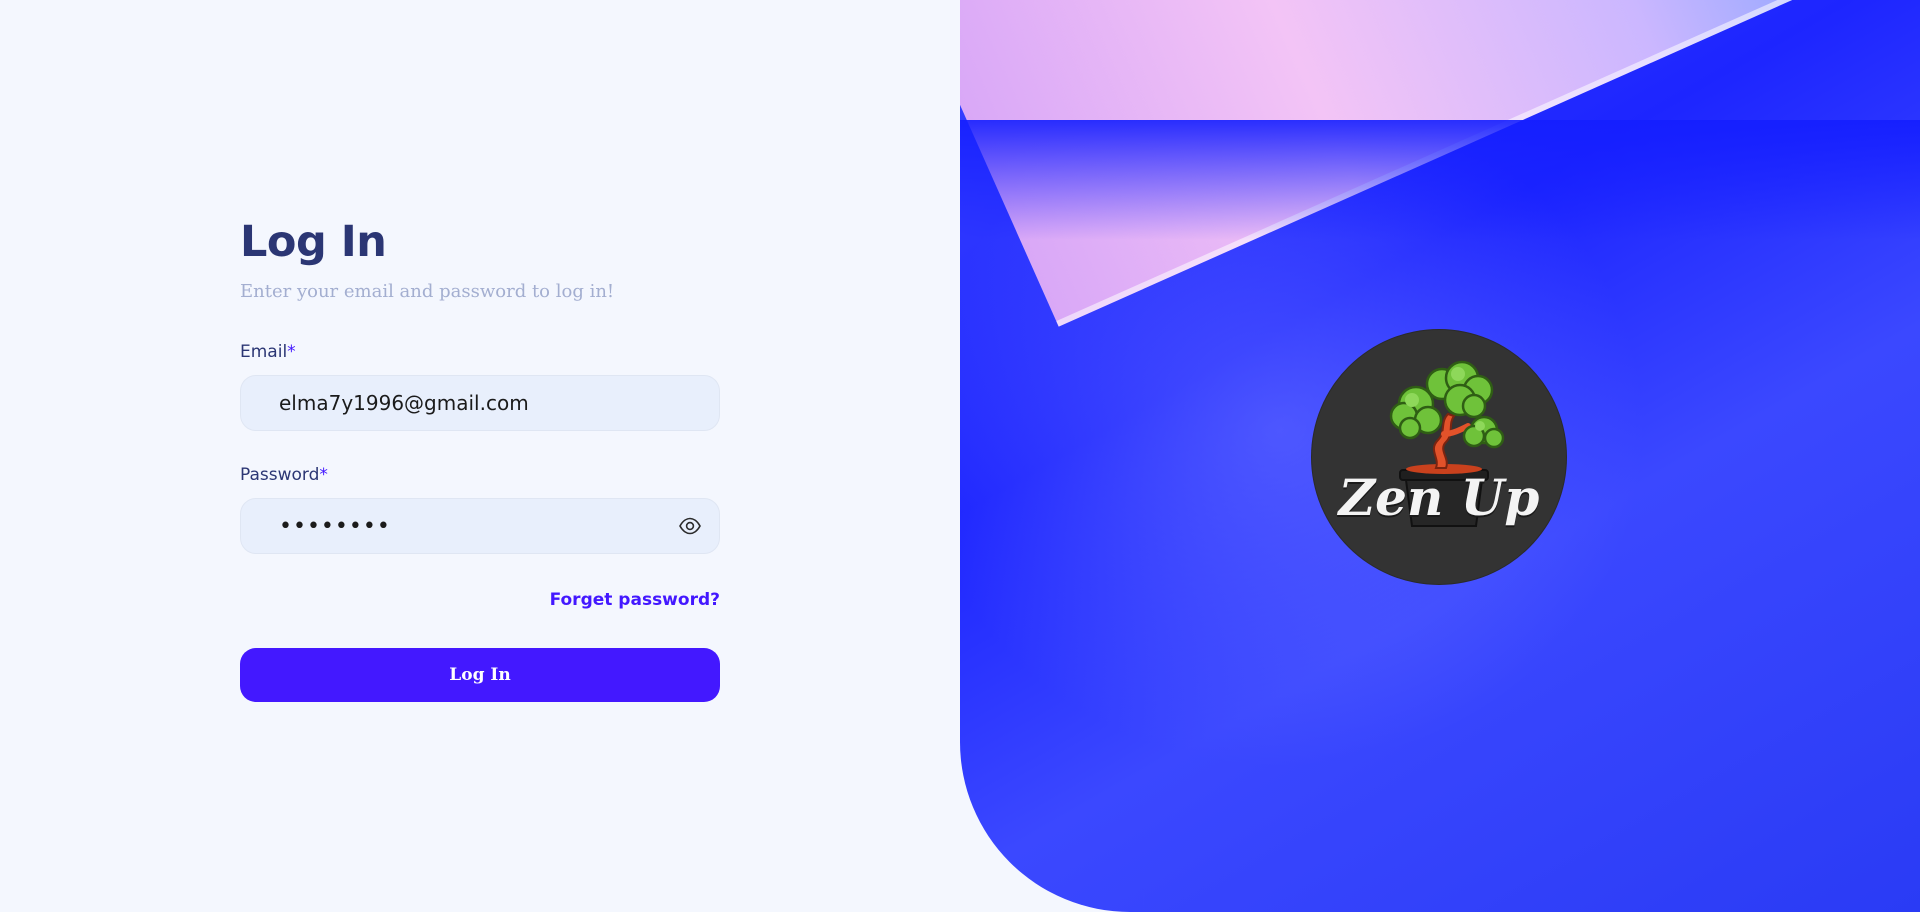  I want to click on password-label-text: Password, so click(280, 475).